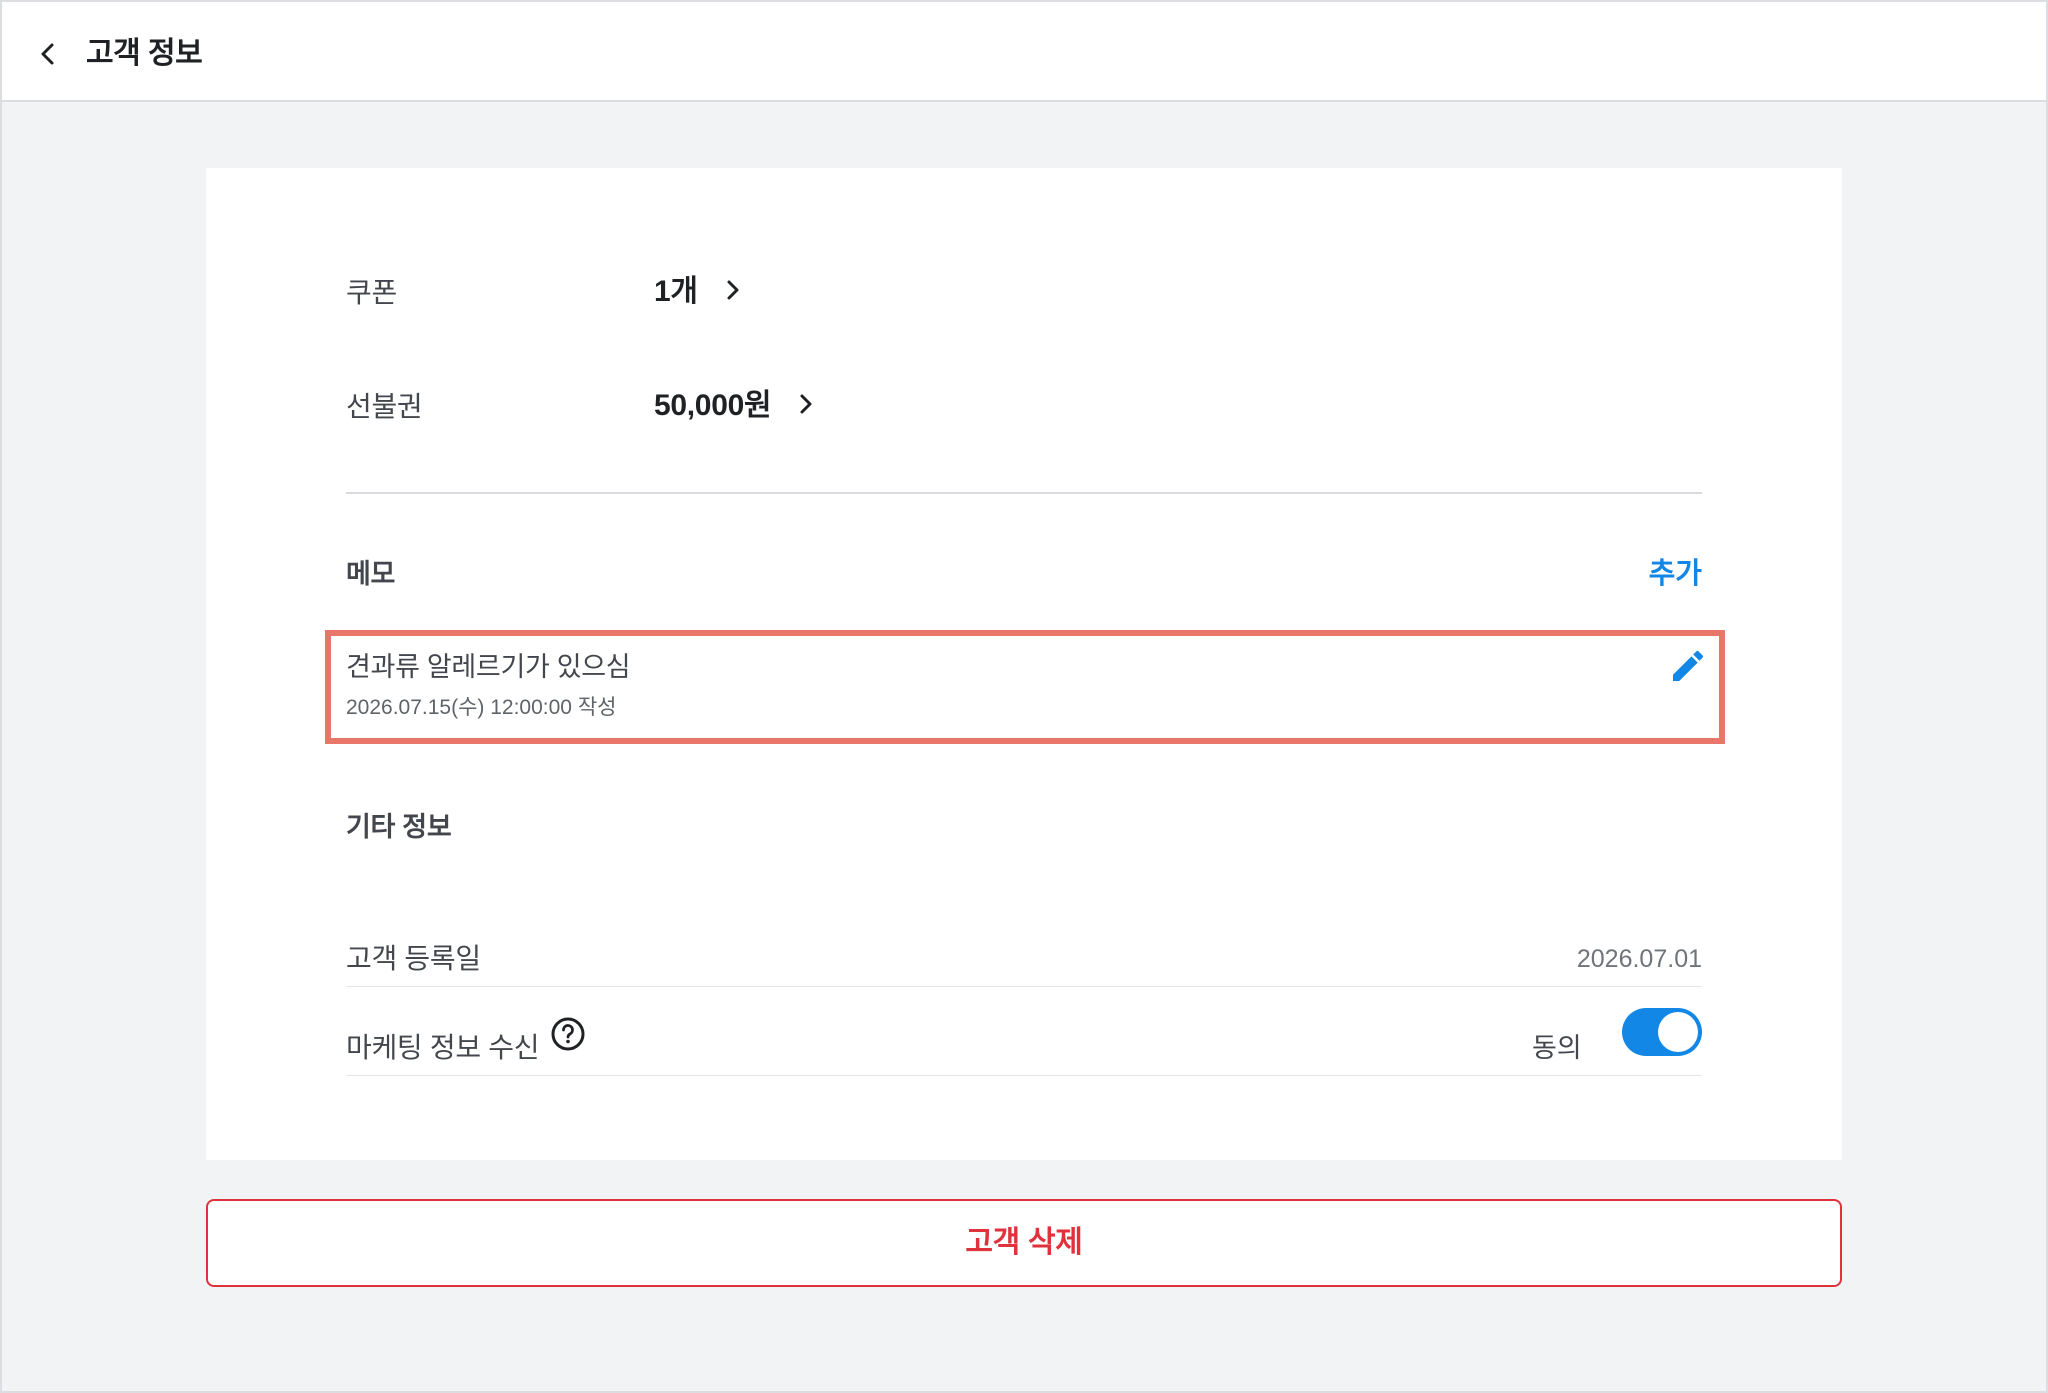  What do you see at coordinates (1024, 52) in the screenshot?
I see `top-header: 고객 정보` at bounding box center [1024, 52].